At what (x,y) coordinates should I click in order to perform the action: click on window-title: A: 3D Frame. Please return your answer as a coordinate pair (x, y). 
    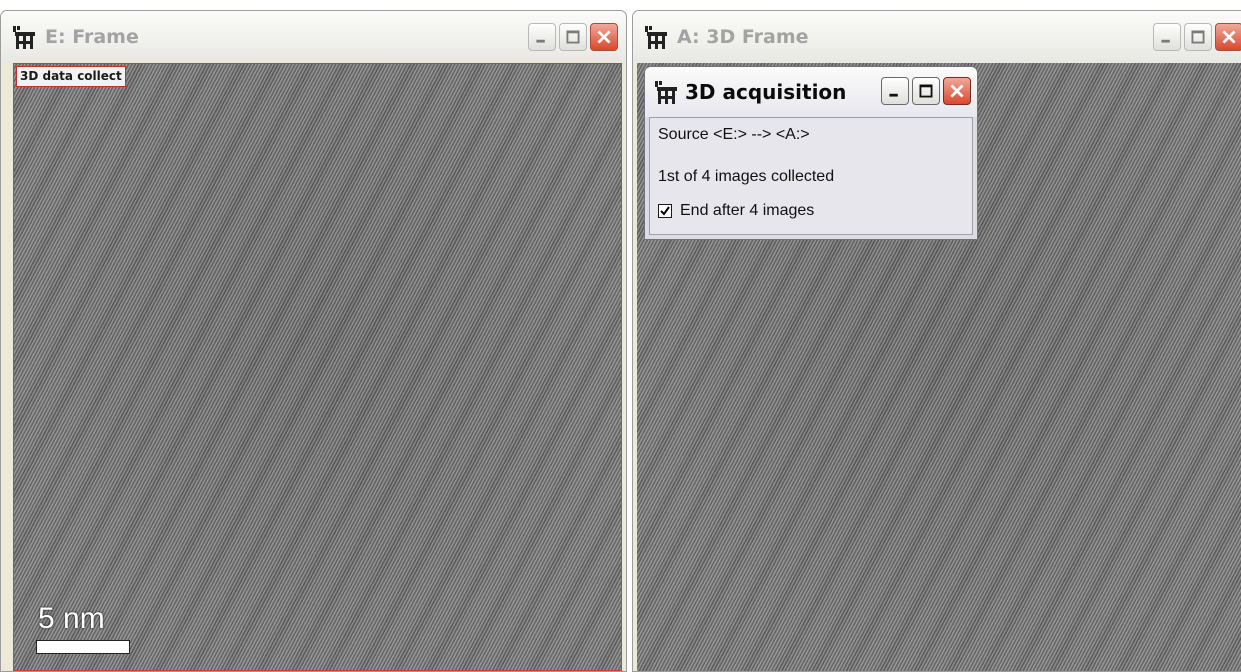
    Looking at the image, I should click on (743, 37).